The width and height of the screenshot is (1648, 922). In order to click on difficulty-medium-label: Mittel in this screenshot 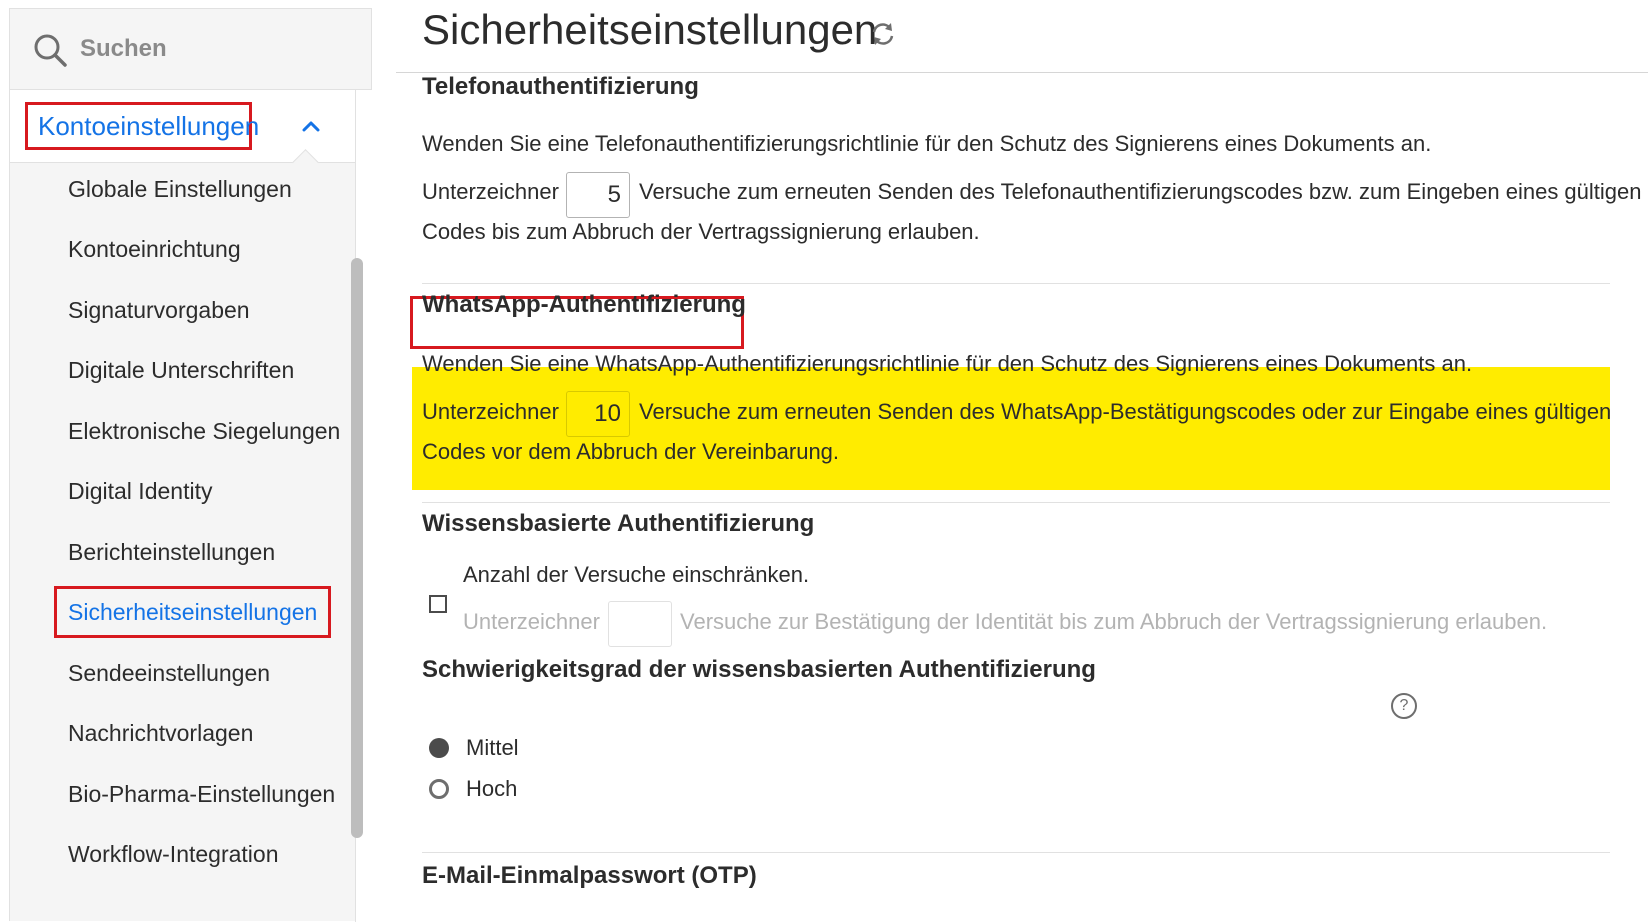, I will do `click(492, 748)`.